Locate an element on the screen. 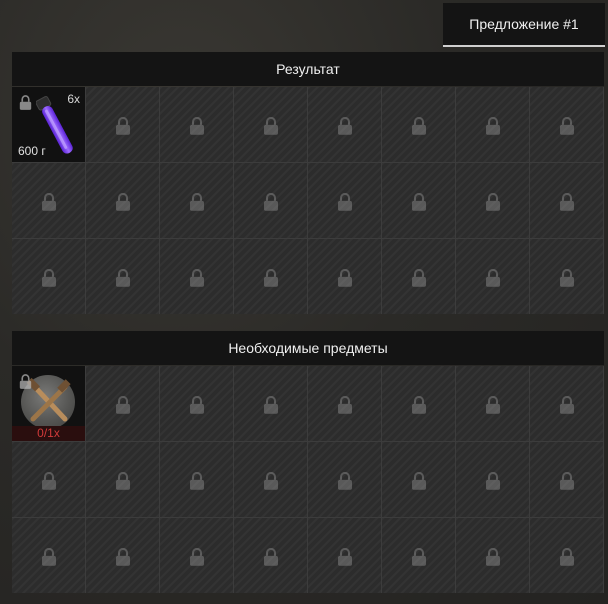  required-title: Необходимые предметы is located at coordinates (308, 348).